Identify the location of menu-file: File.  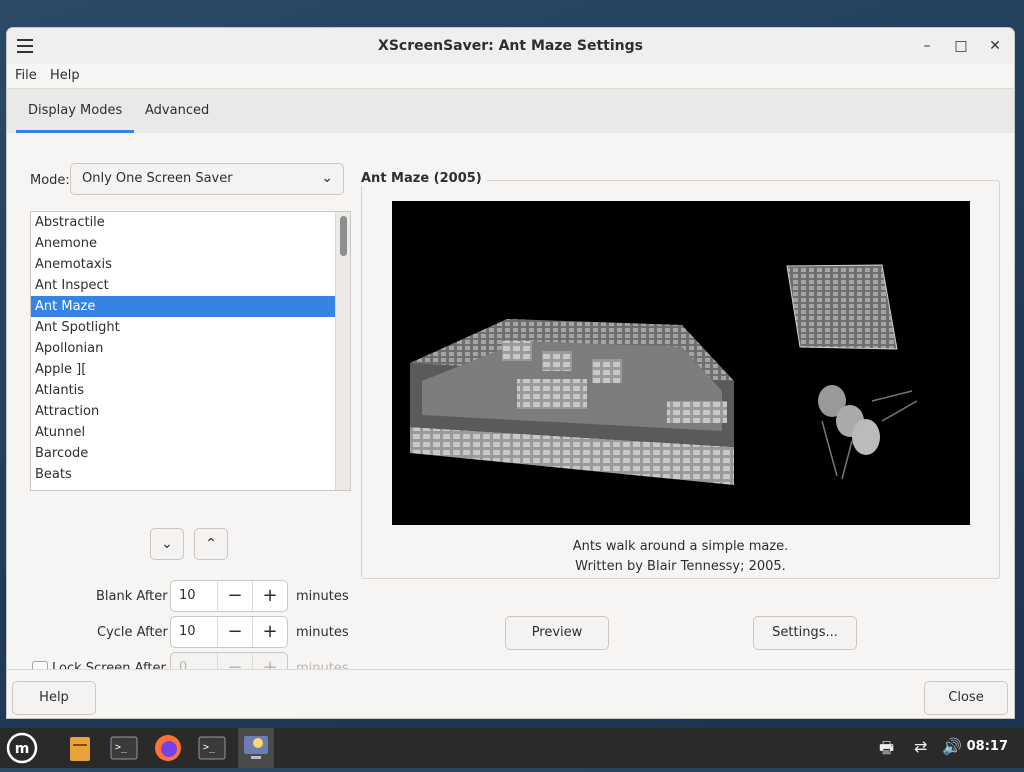
(26, 75).